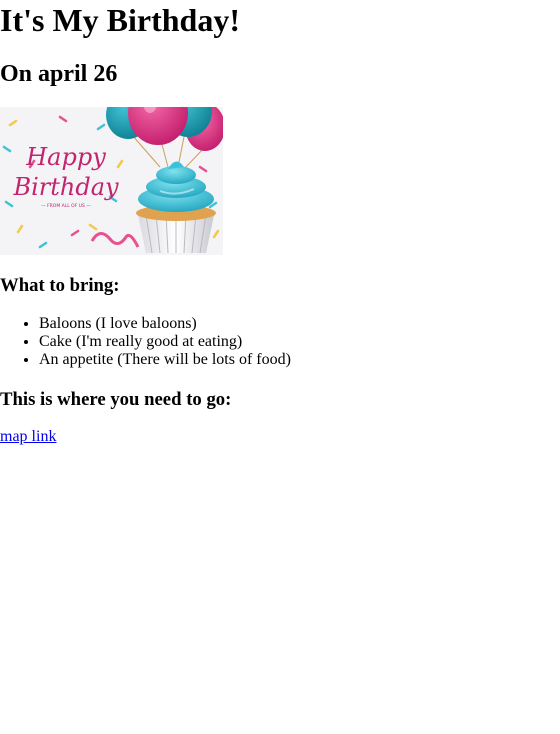 The image size is (560, 734). Describe the element at coordinates (165, 324) in the screenshot. I see `list-item: Baloons (I love baloons)` at that location.